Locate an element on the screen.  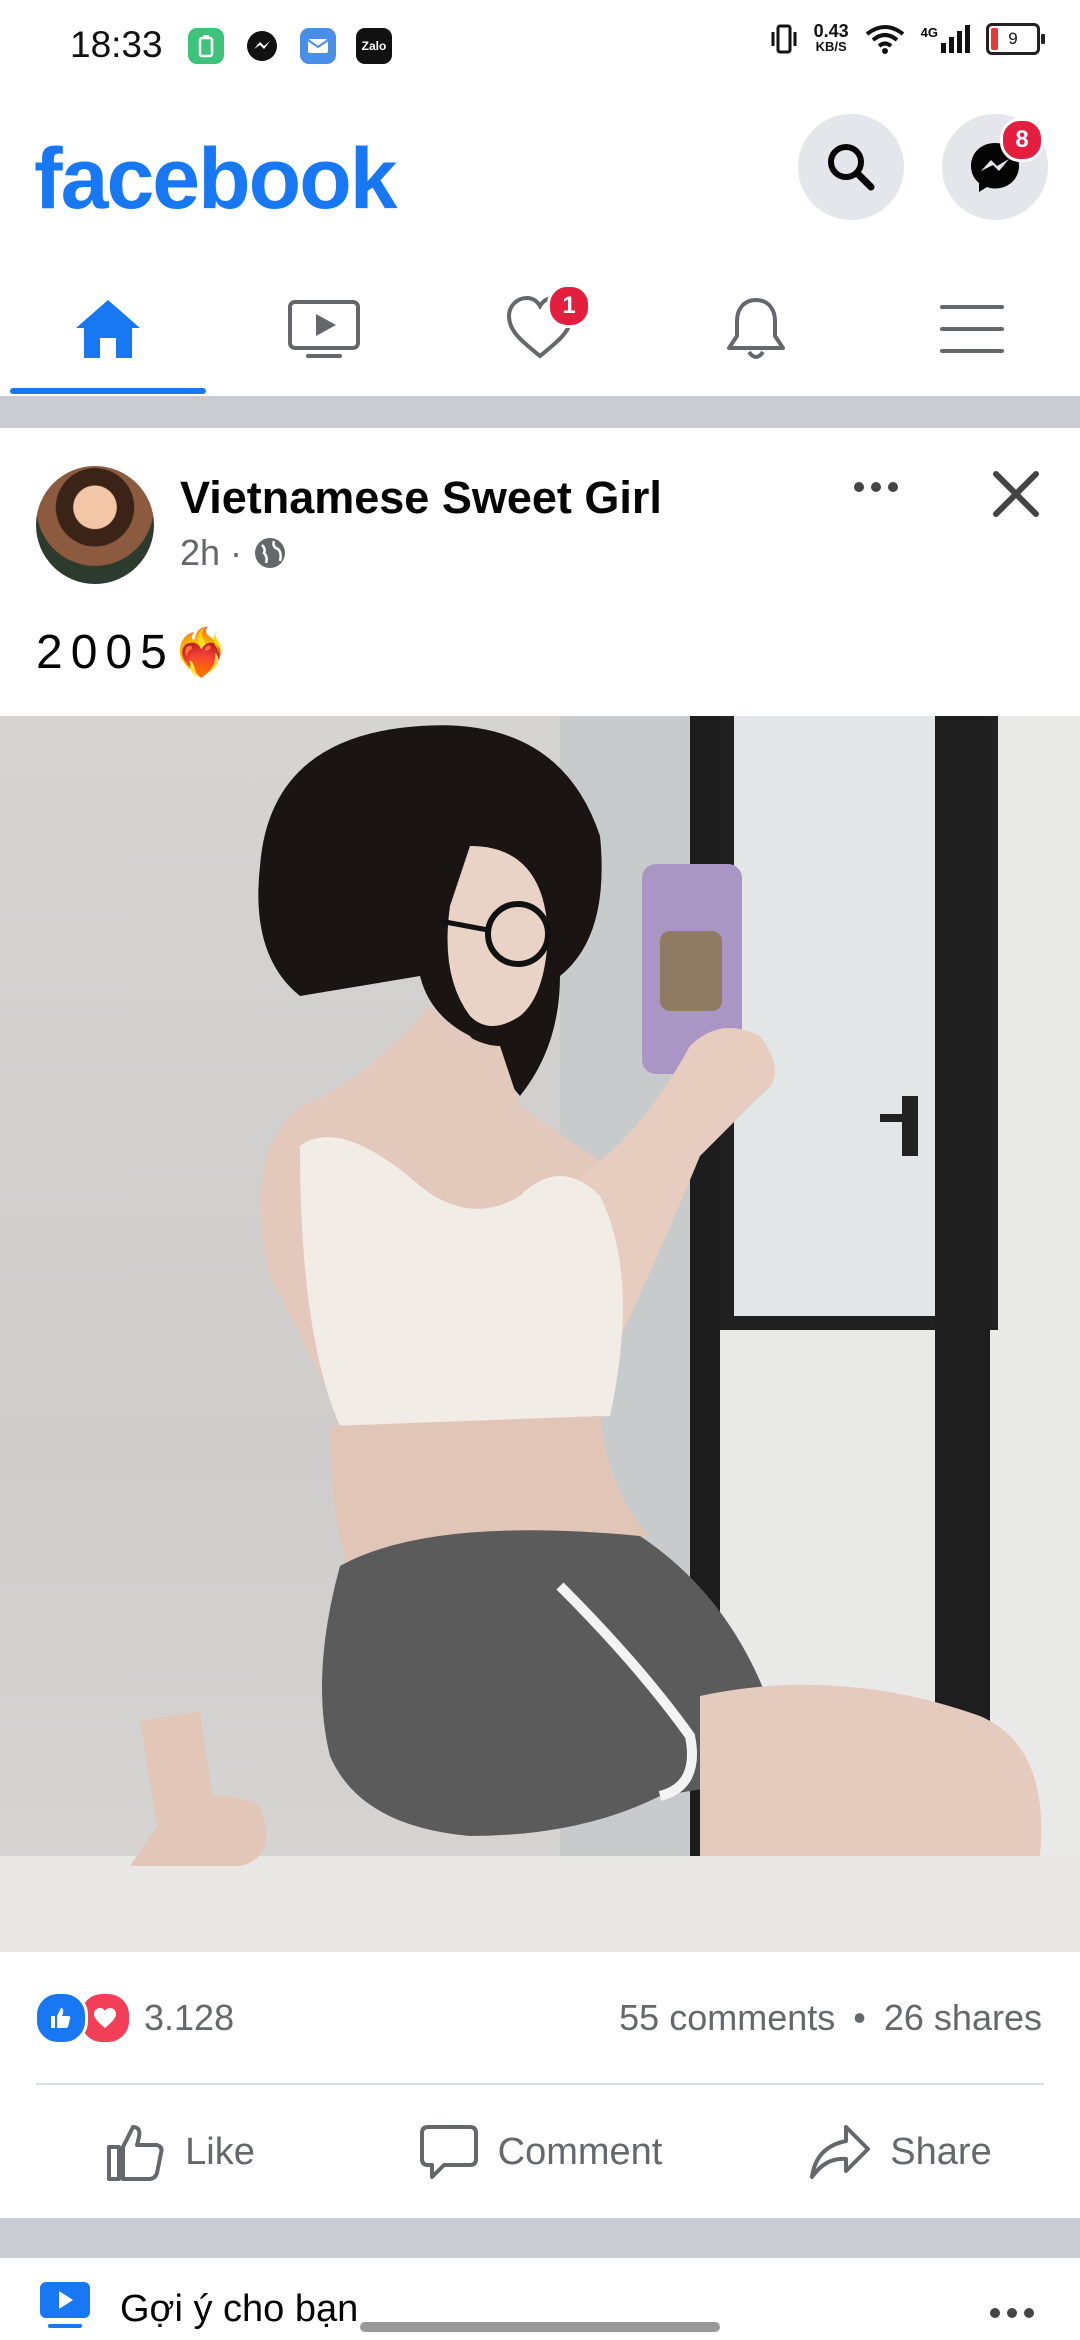
like-label: Like is located at coordinates (220, 2151).